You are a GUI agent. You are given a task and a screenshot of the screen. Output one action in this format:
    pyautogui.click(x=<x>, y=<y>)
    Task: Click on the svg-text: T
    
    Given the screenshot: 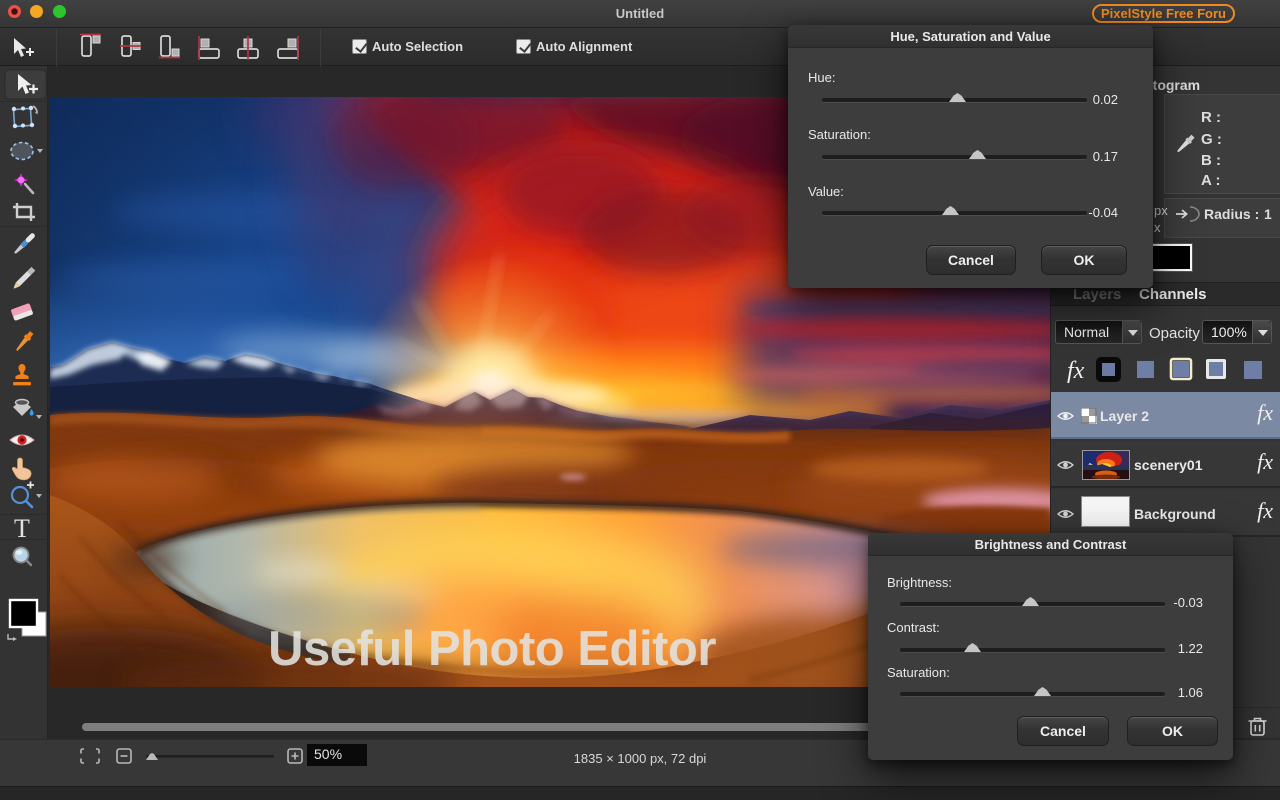 What is the action you would take?
    pyautogui.click(x=22, y=528)
    